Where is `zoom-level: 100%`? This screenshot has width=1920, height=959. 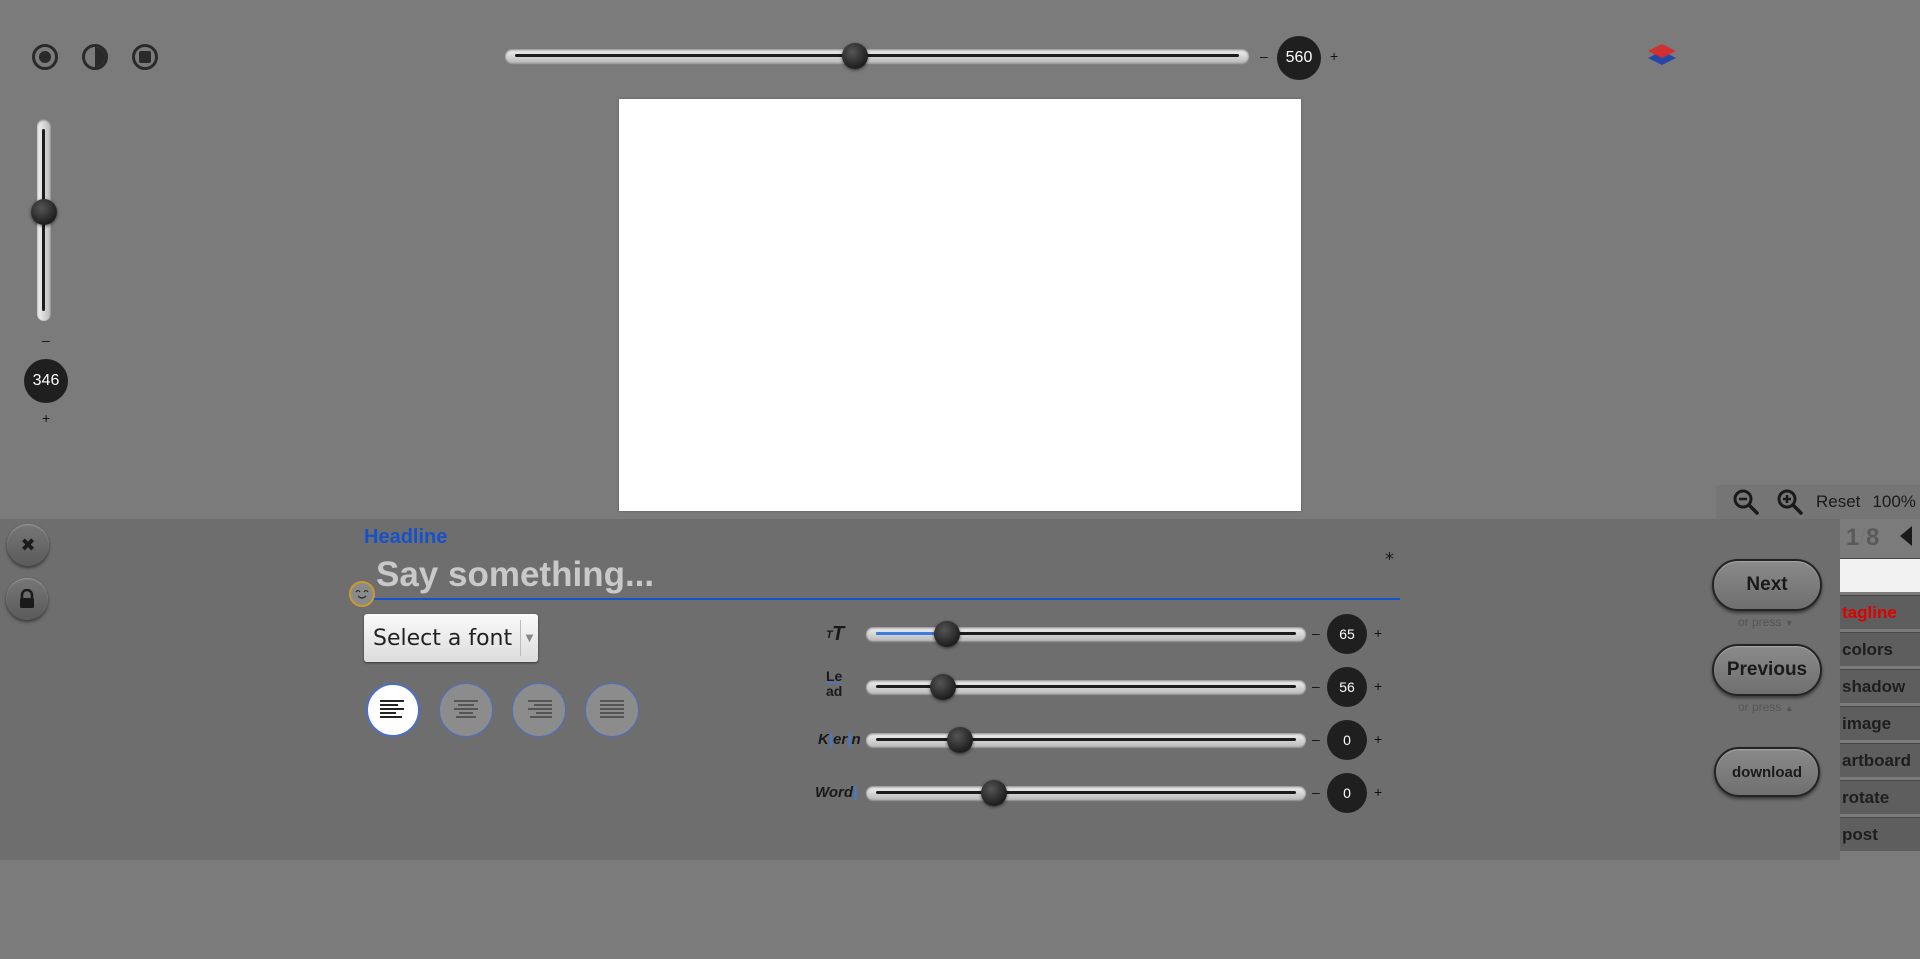
zoom-level: 100% is located at coordinates (1894, 501).